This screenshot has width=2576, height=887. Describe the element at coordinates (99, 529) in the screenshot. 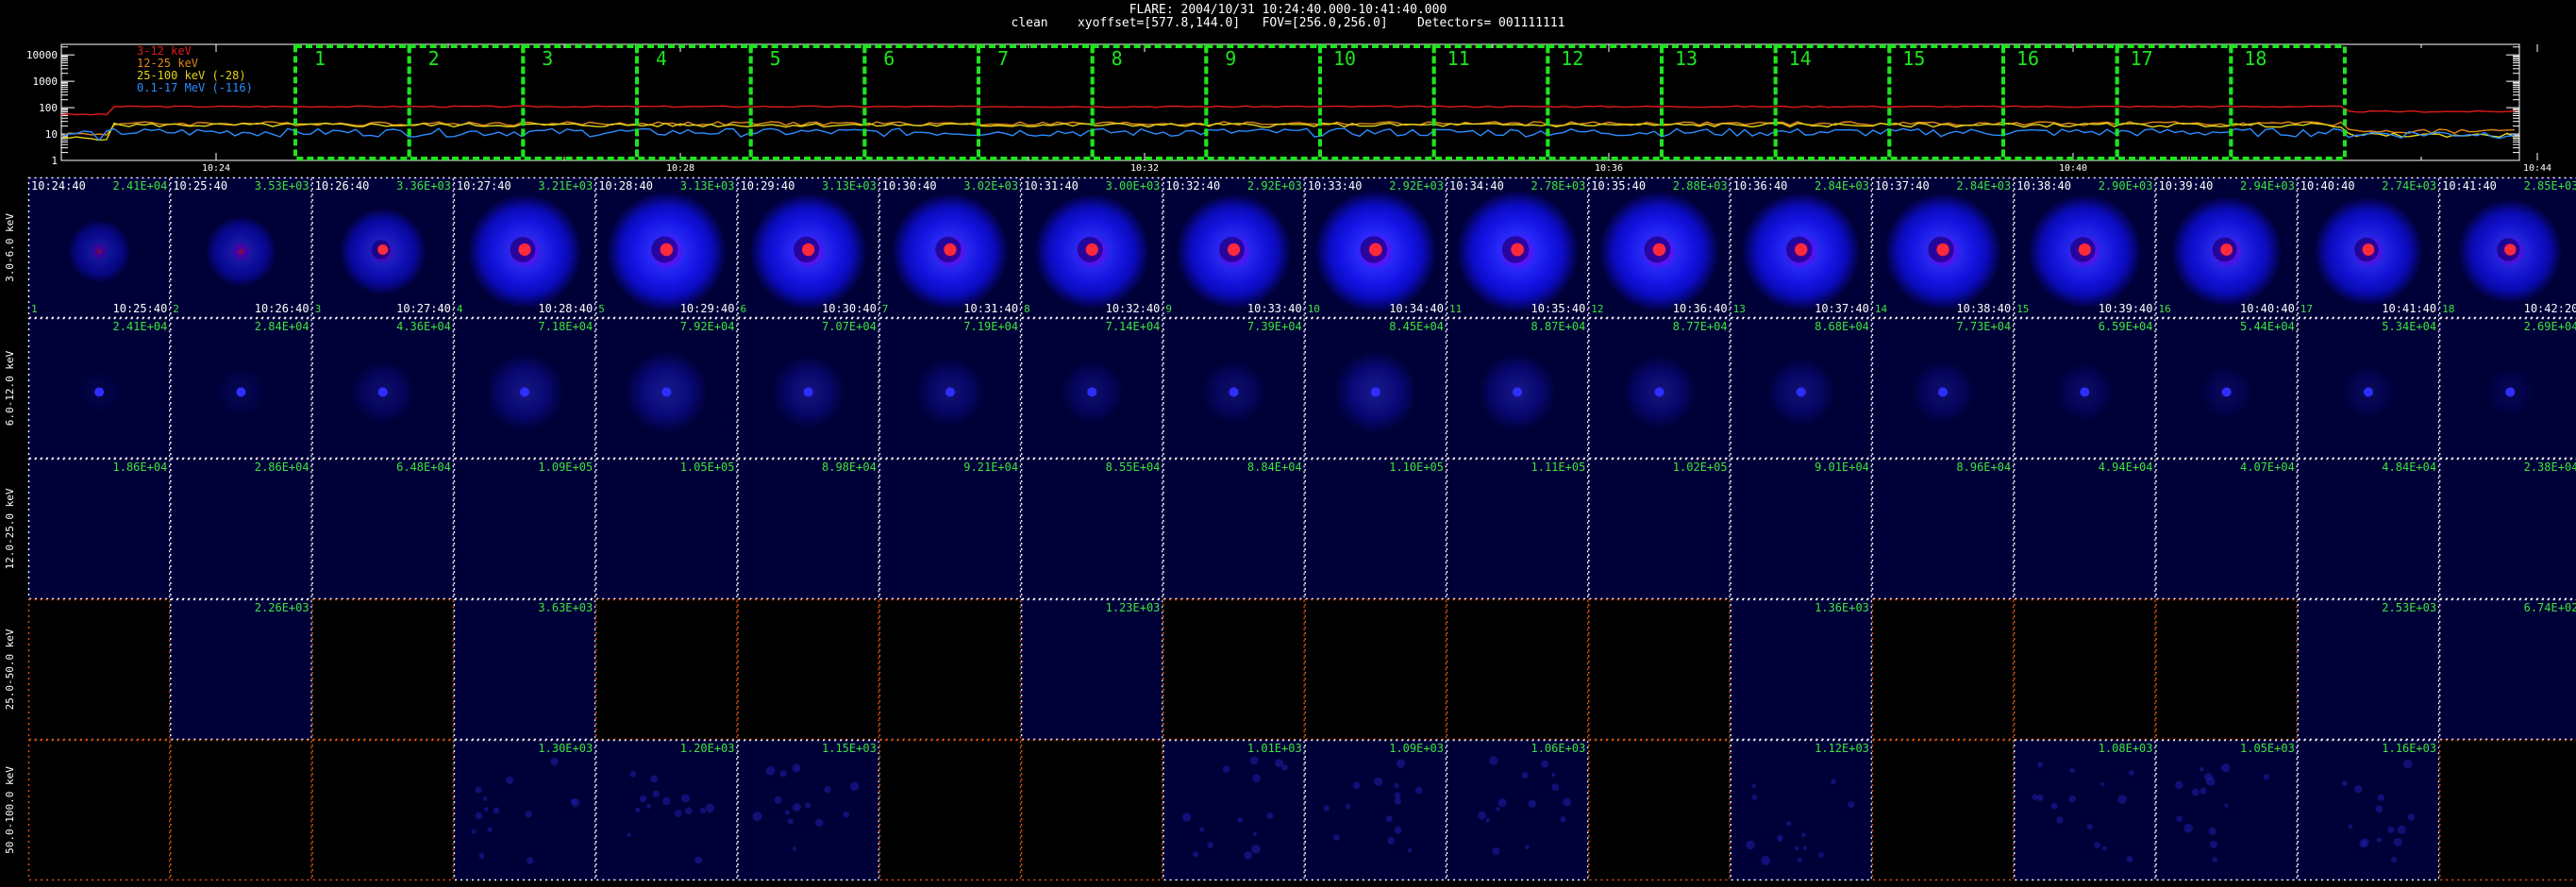

I see `image-cell: 1.86E+04` at that location.